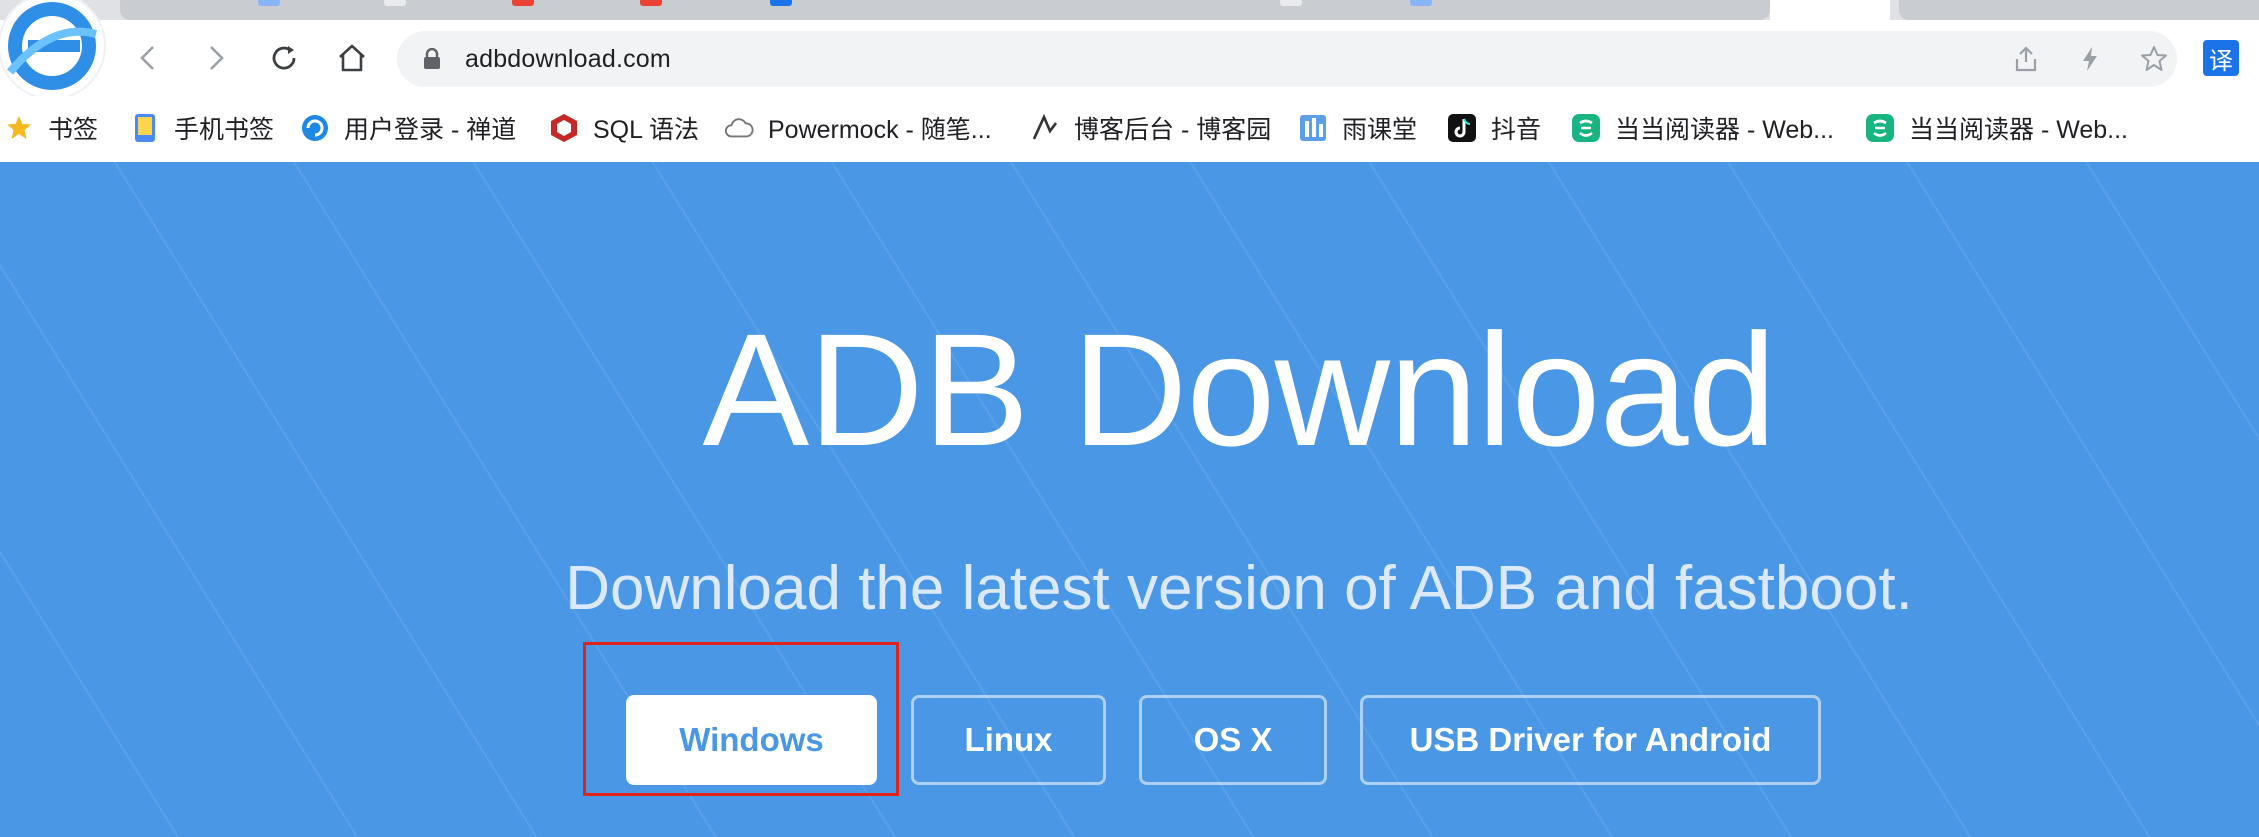  I want to click on windows-button: Windows, so click(751, 740).